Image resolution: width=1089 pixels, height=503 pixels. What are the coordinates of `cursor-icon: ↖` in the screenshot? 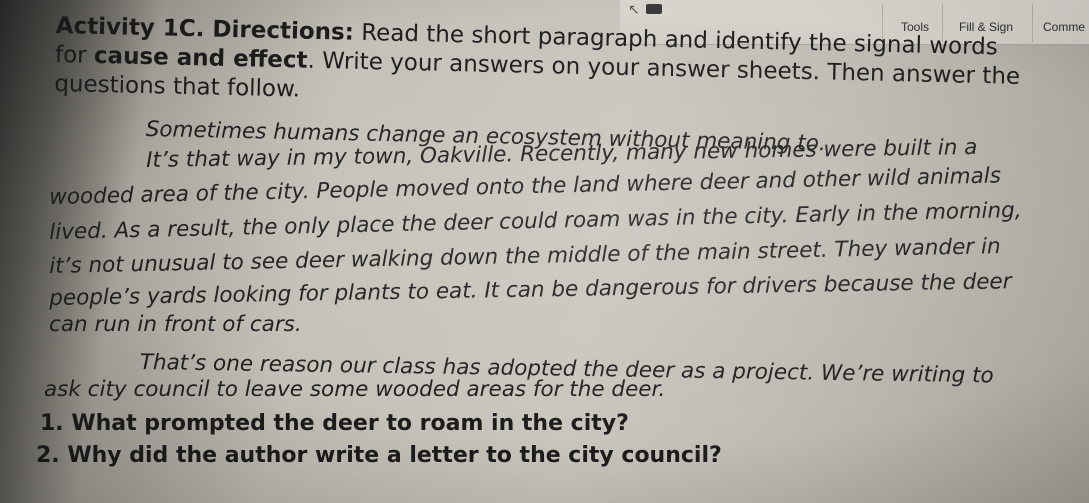 It's located at (634, 10).